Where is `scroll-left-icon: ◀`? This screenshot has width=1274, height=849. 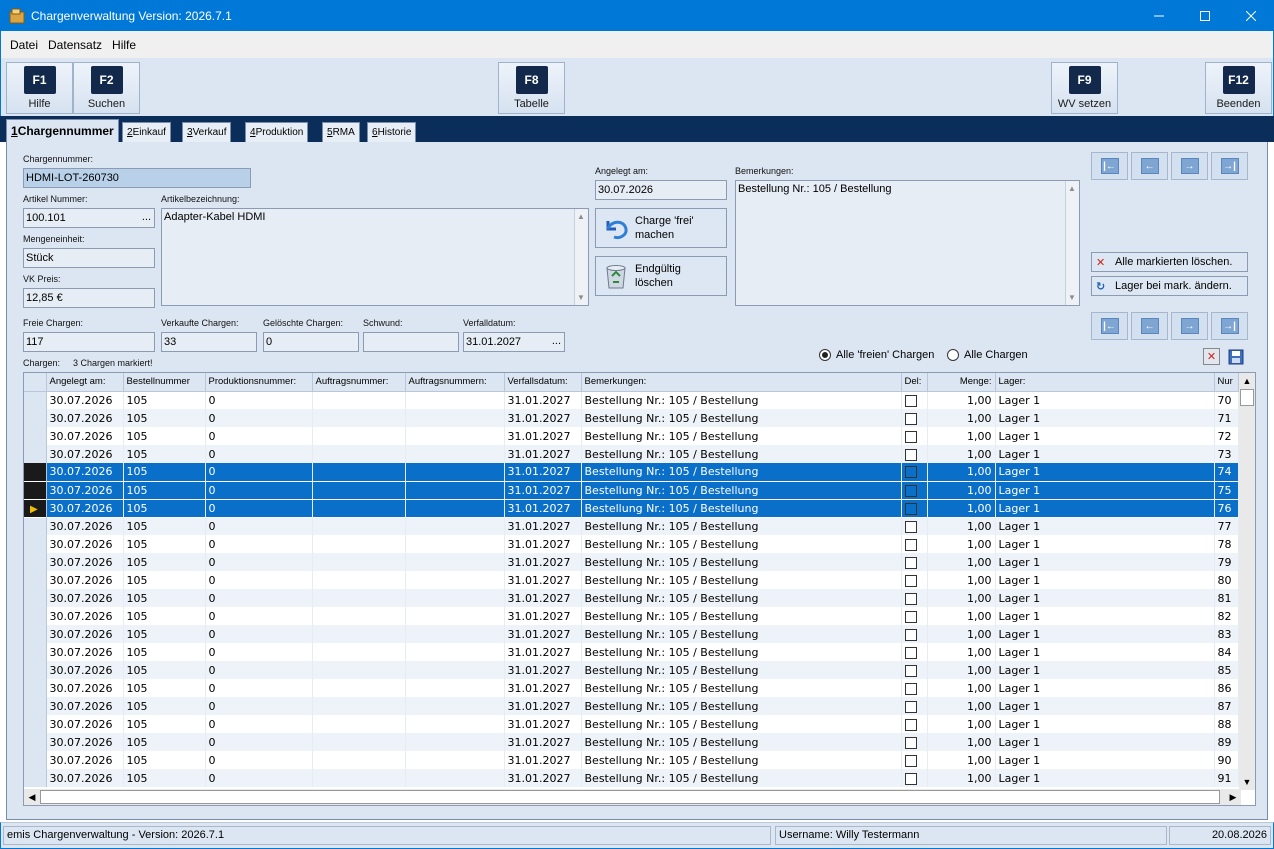
scroll-left-icon: ◀ is located at coordinates (32, 797).